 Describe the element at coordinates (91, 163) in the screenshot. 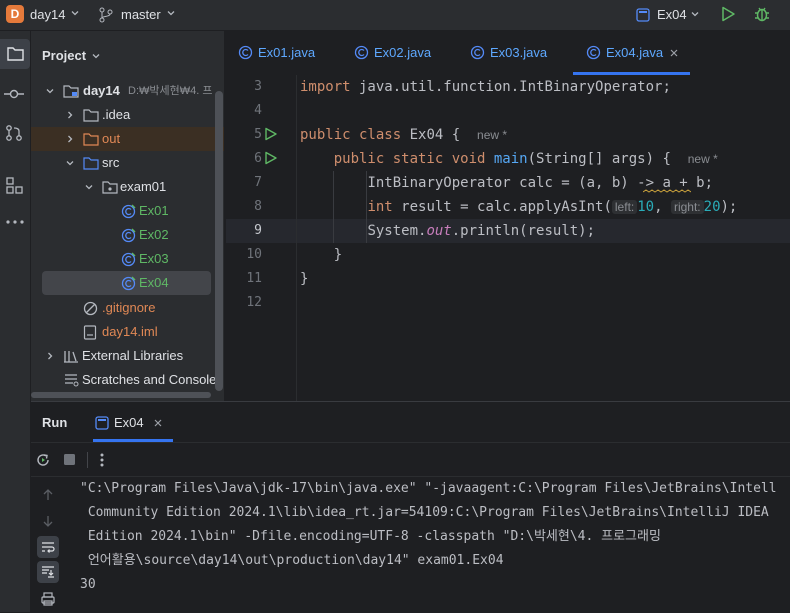

I see `source-folder-icon` at that location.